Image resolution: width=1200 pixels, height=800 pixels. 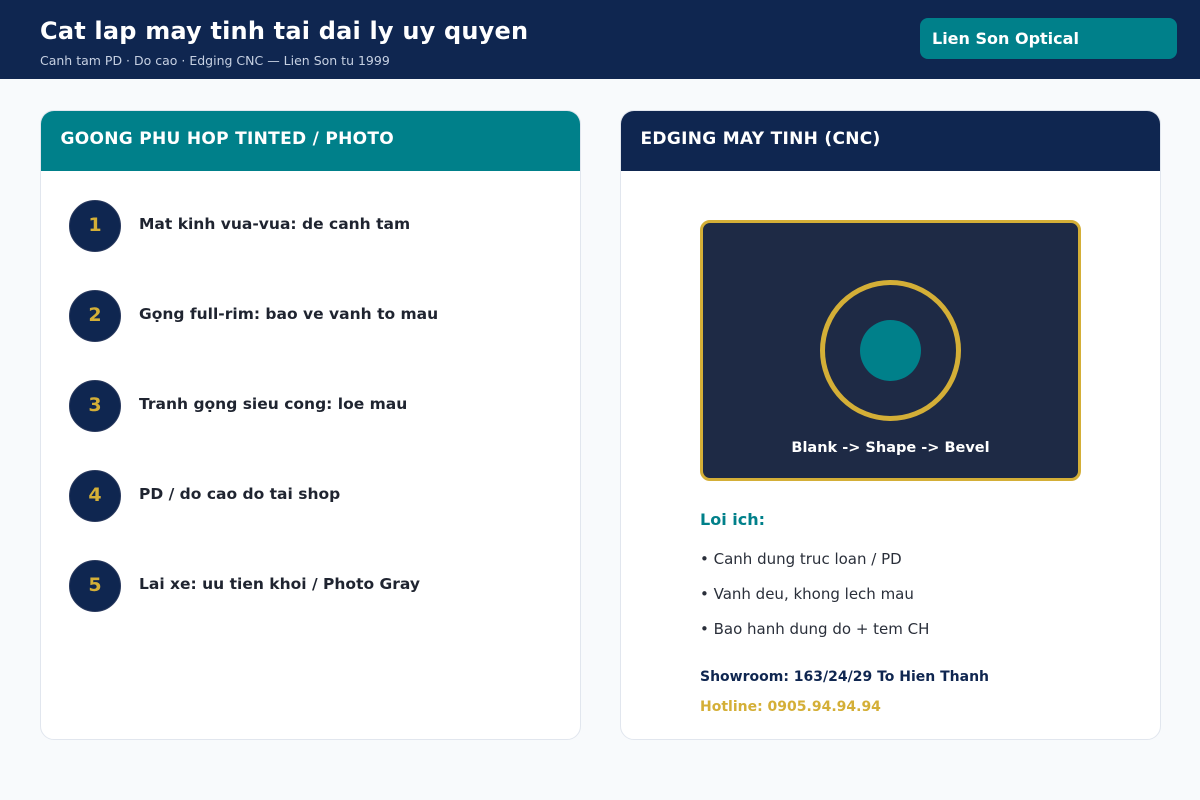 What do you see at coordinates (95, 226) in the screenshot?
I see `step-number-badge: 1` at bounding box center [95, 226].